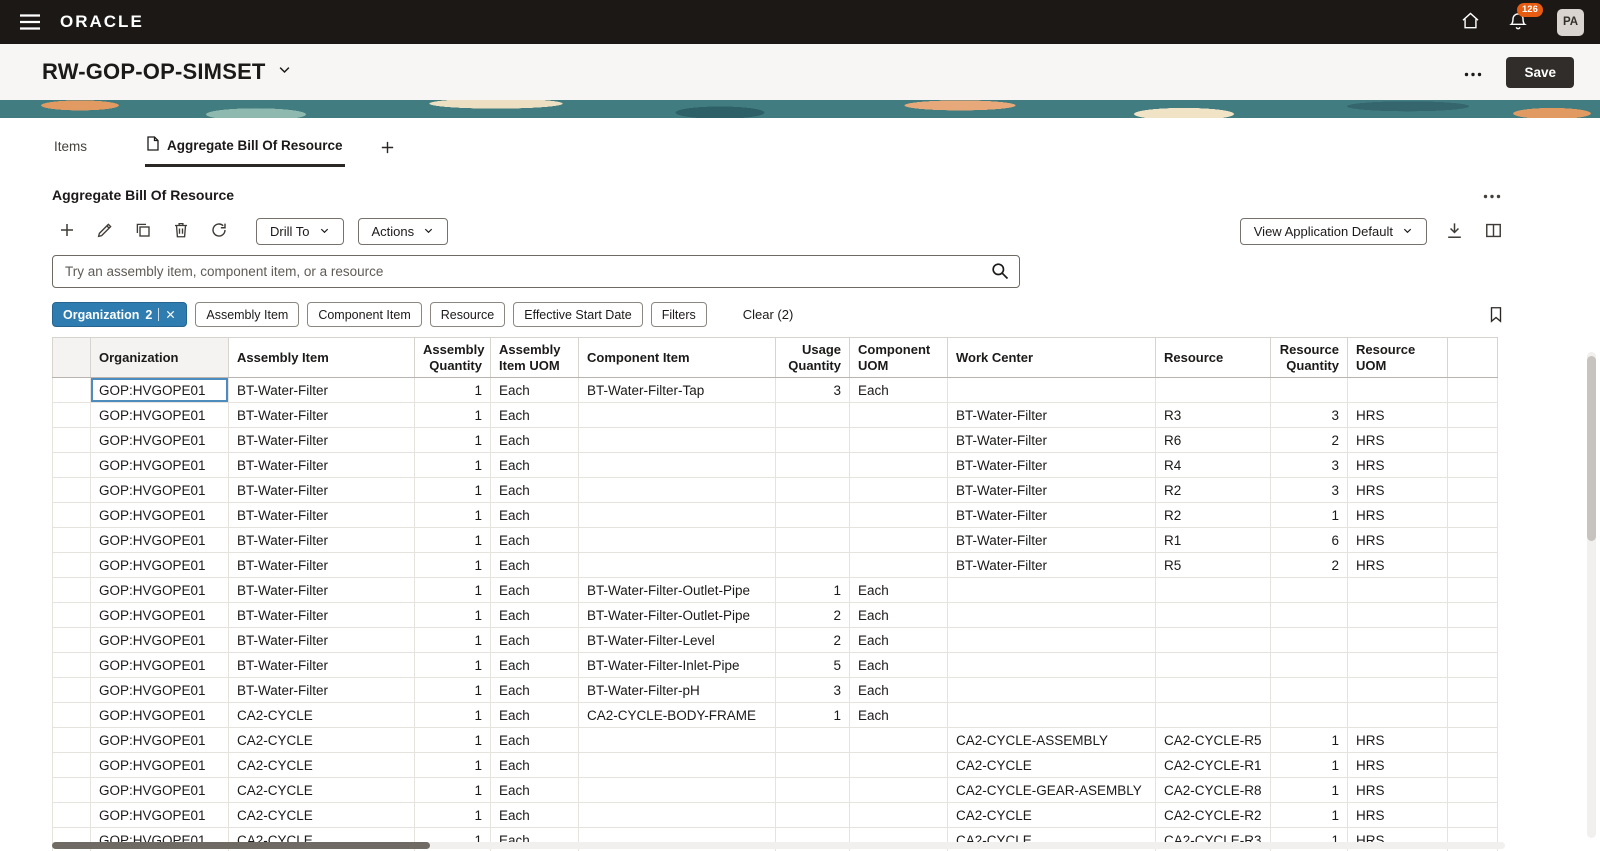 The width and height of the screenshot is (1600, 851). What do you see at coordinates (1000, 273) in the screenshot?
I see `search-icon` at bounding box center [1000, 273].